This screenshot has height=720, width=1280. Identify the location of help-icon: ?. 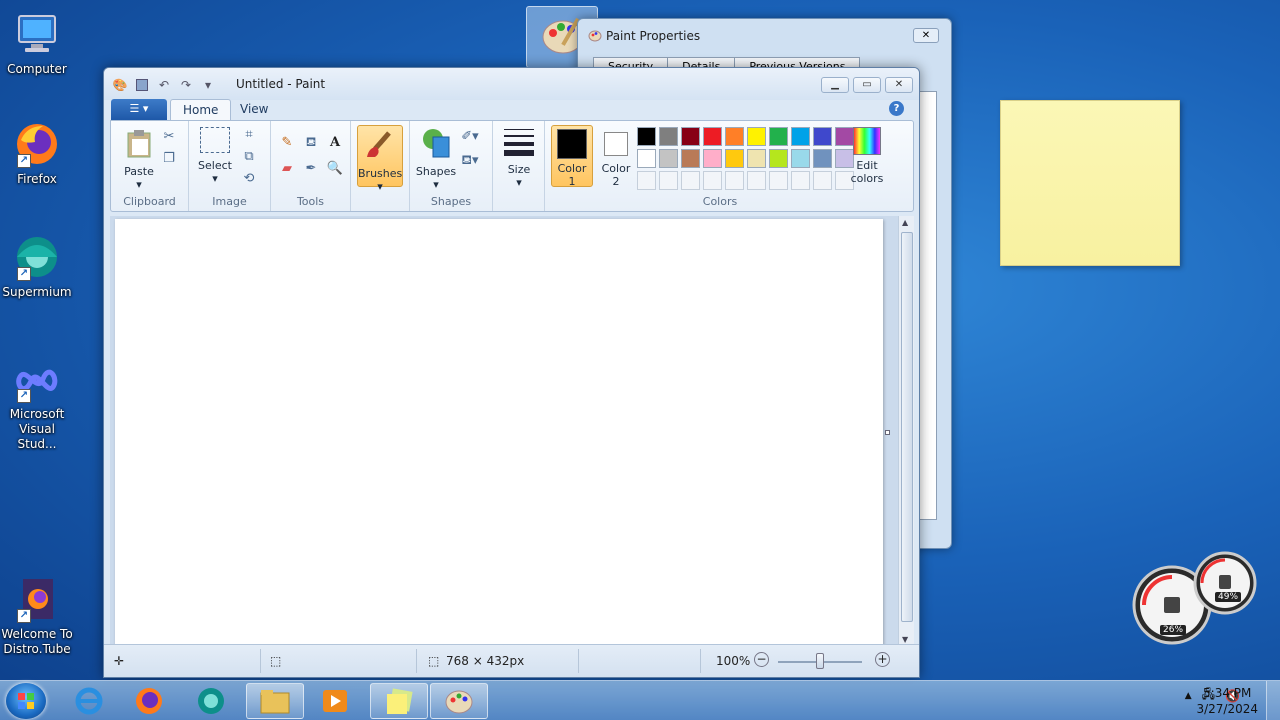
(896, 108).